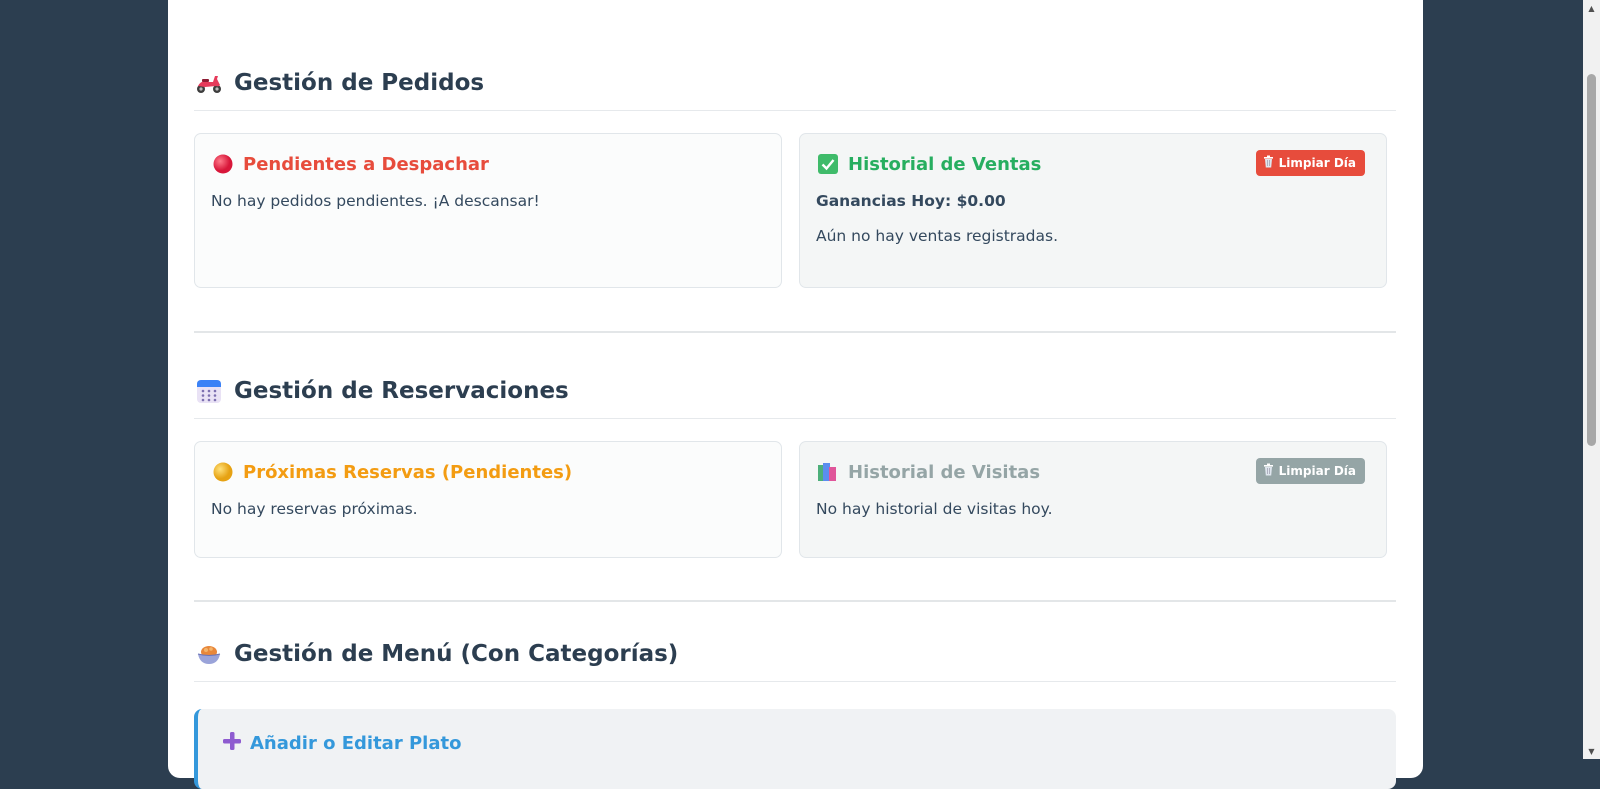  I want to click on orders-section-header: Gestión de Pedidos, so click(795, 89).